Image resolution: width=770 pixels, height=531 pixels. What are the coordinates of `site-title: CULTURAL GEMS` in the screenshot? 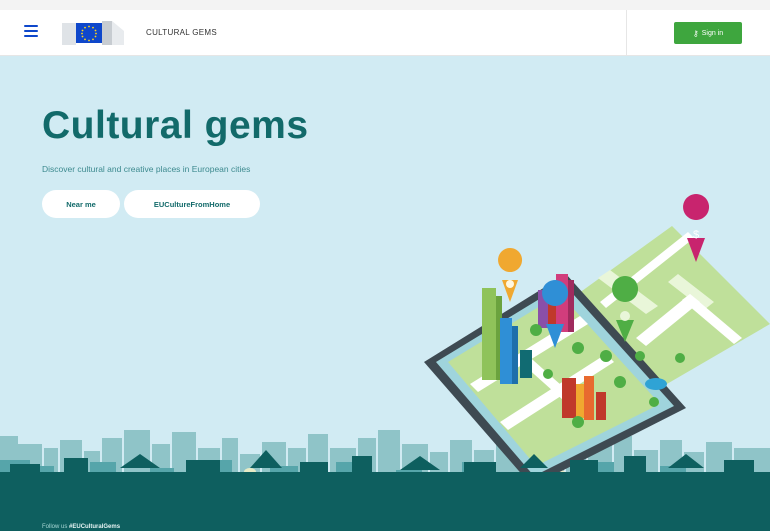 It's located at (181, 32).